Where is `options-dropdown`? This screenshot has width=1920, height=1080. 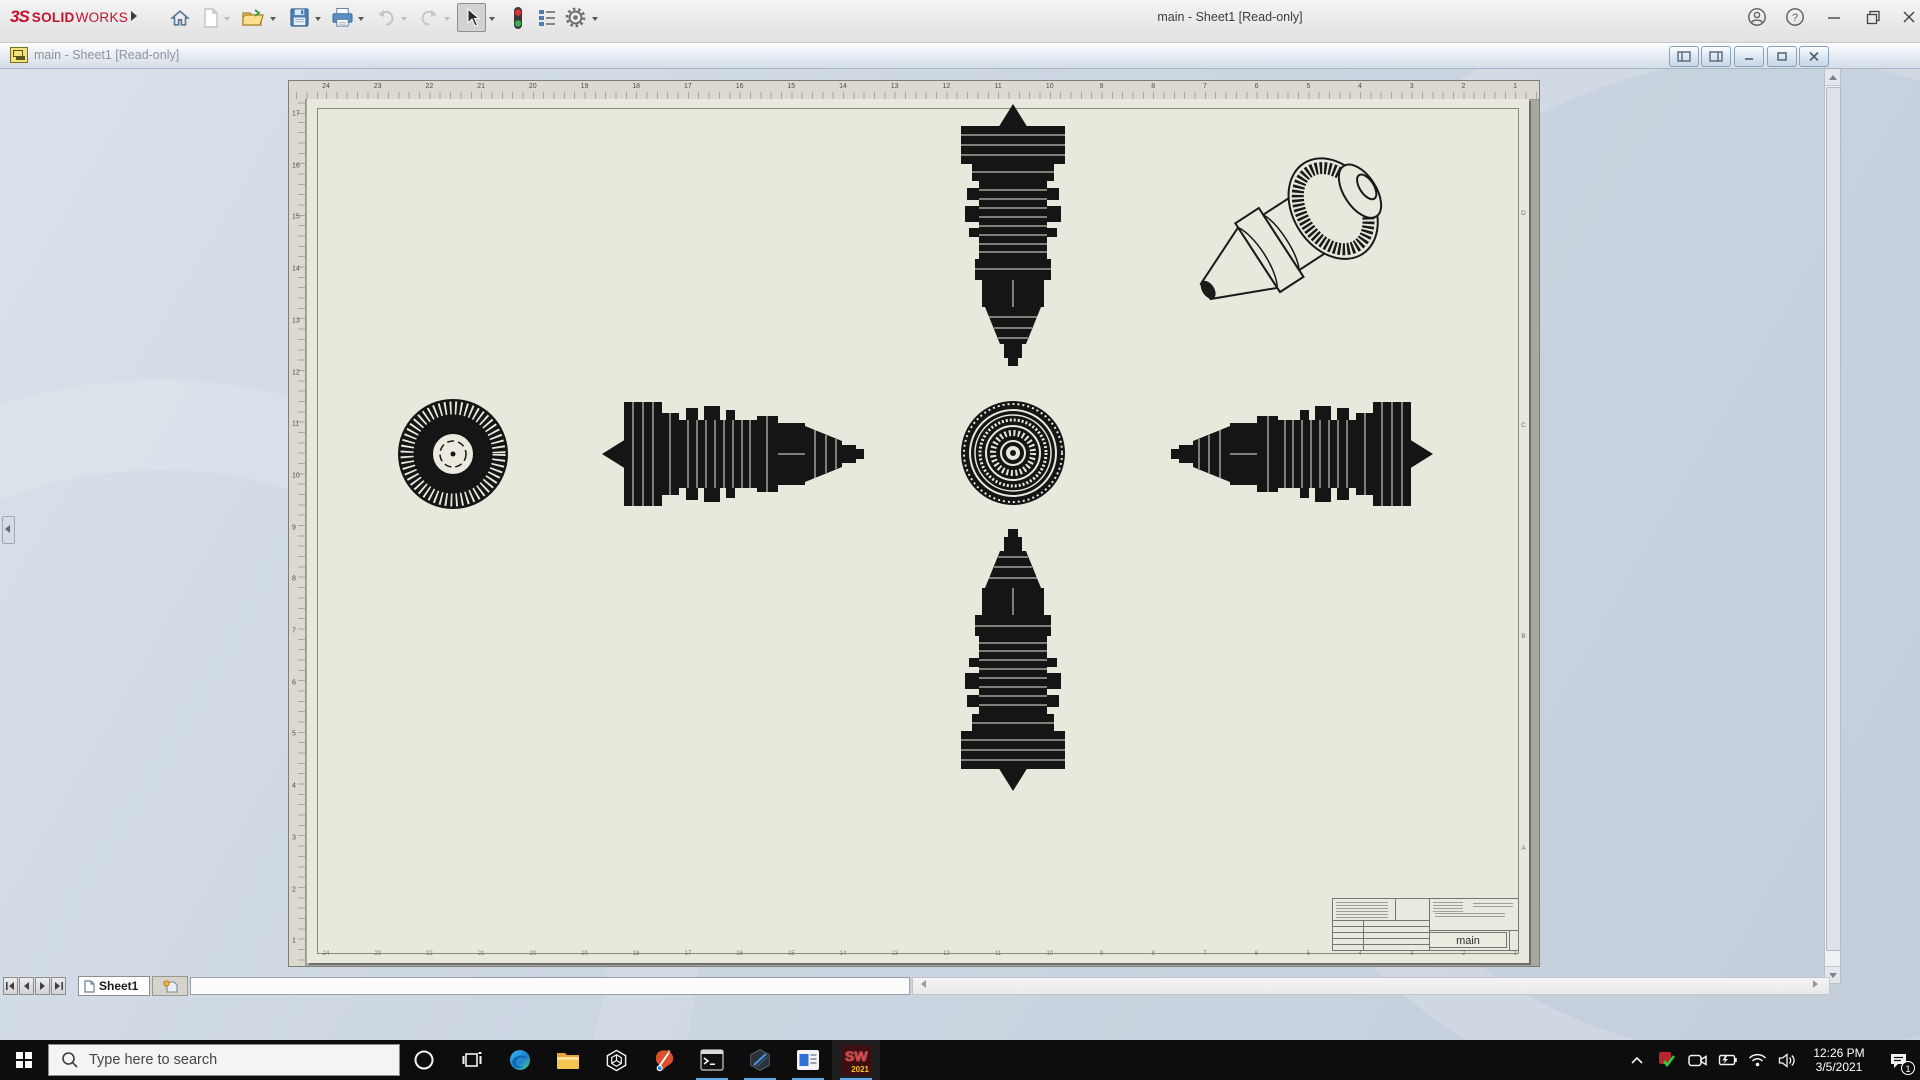 options-dropdown is located at coordinates (595, 19).